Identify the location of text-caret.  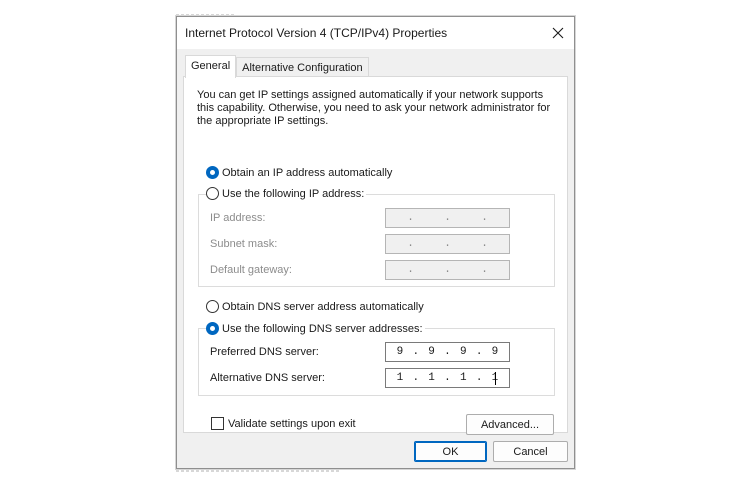
(495, 378).